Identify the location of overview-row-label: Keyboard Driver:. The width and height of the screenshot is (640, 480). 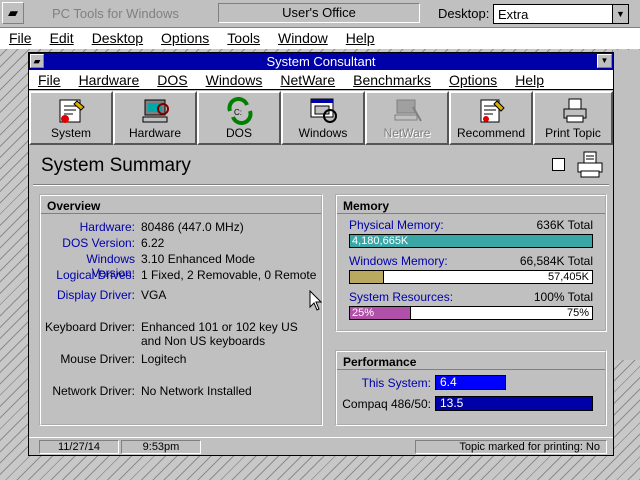
(89, 327).